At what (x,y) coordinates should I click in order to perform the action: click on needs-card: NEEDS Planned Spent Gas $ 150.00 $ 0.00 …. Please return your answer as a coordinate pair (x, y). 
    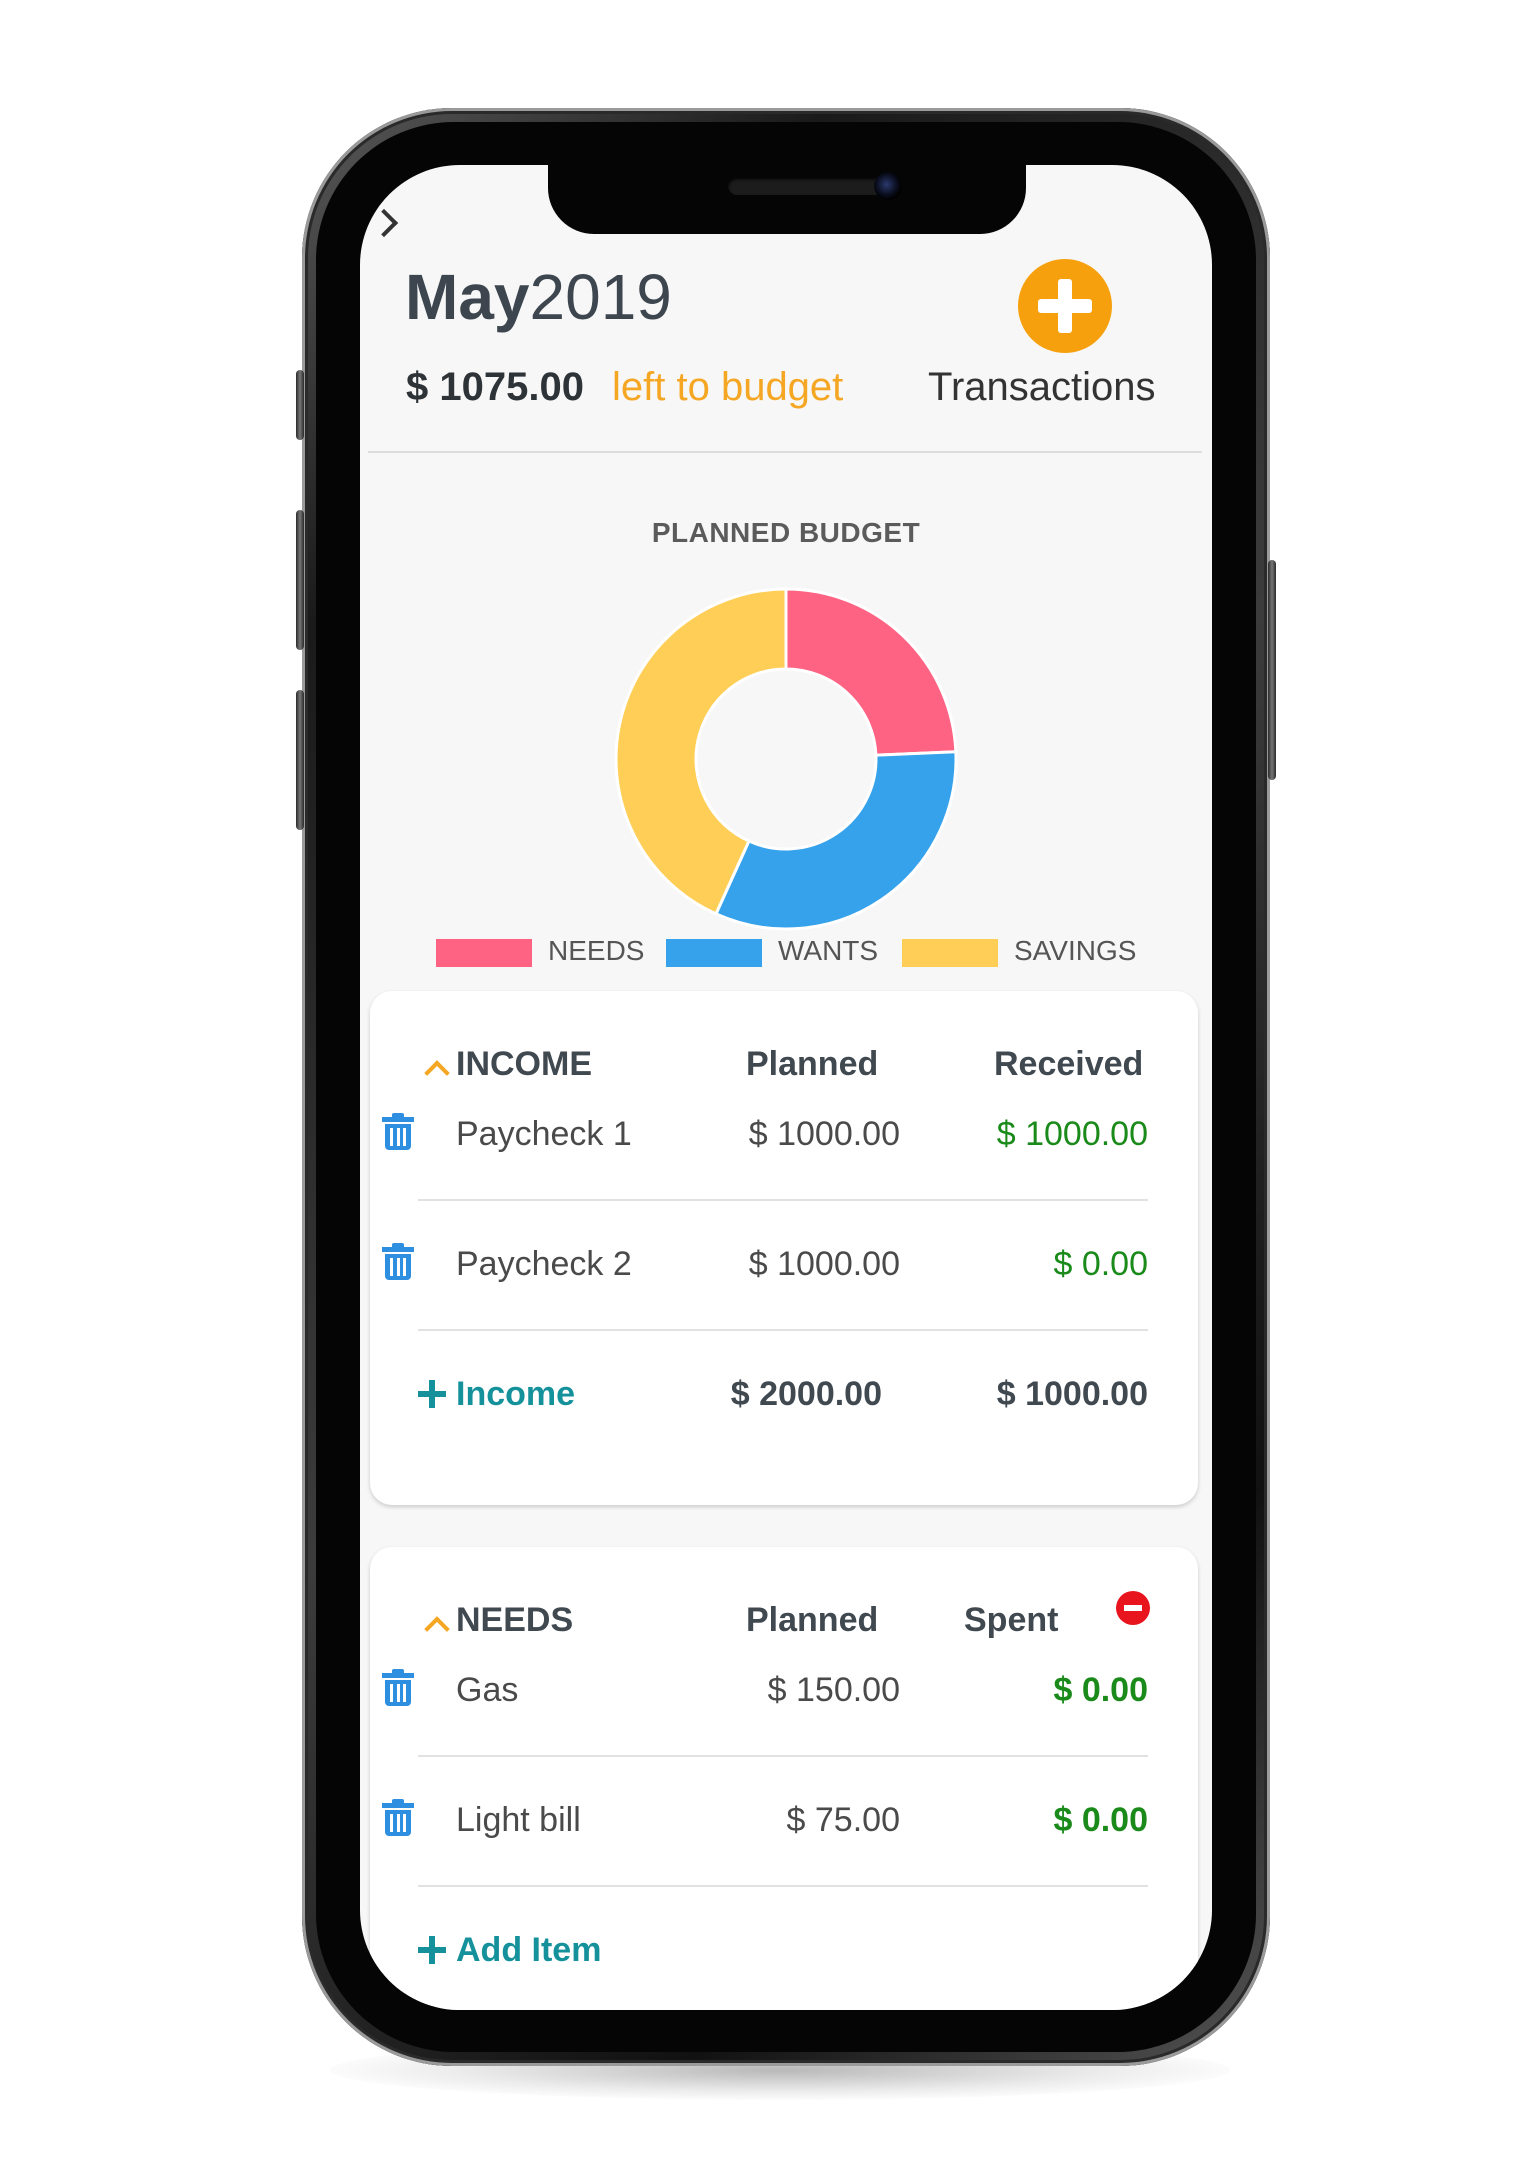
    Looking at the image, I should click on (784, 1778).